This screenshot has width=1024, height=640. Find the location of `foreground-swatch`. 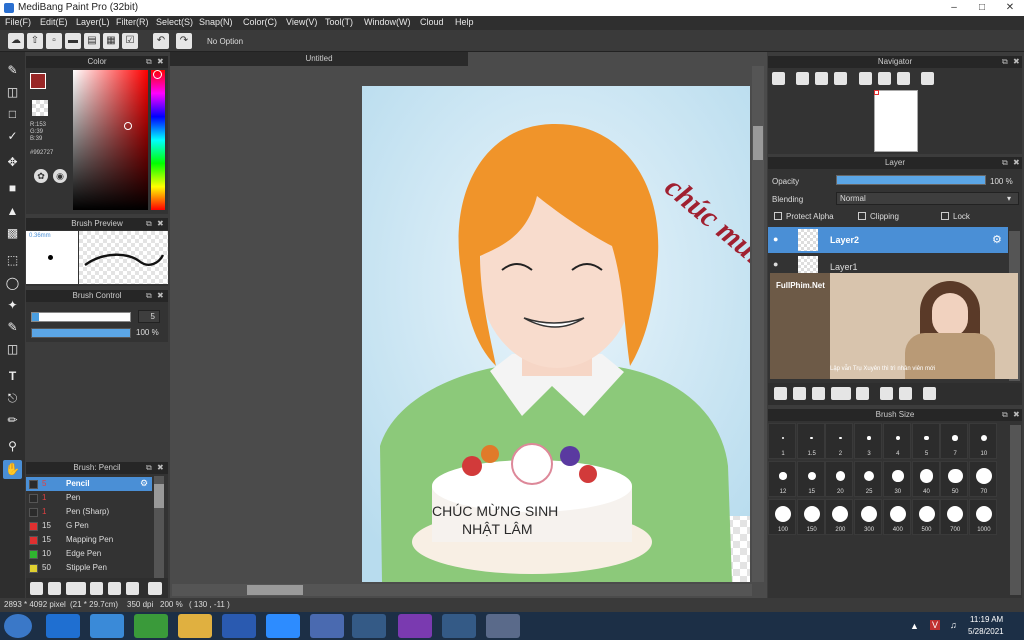

foreground-swatch is located at coordinates (38, 81).